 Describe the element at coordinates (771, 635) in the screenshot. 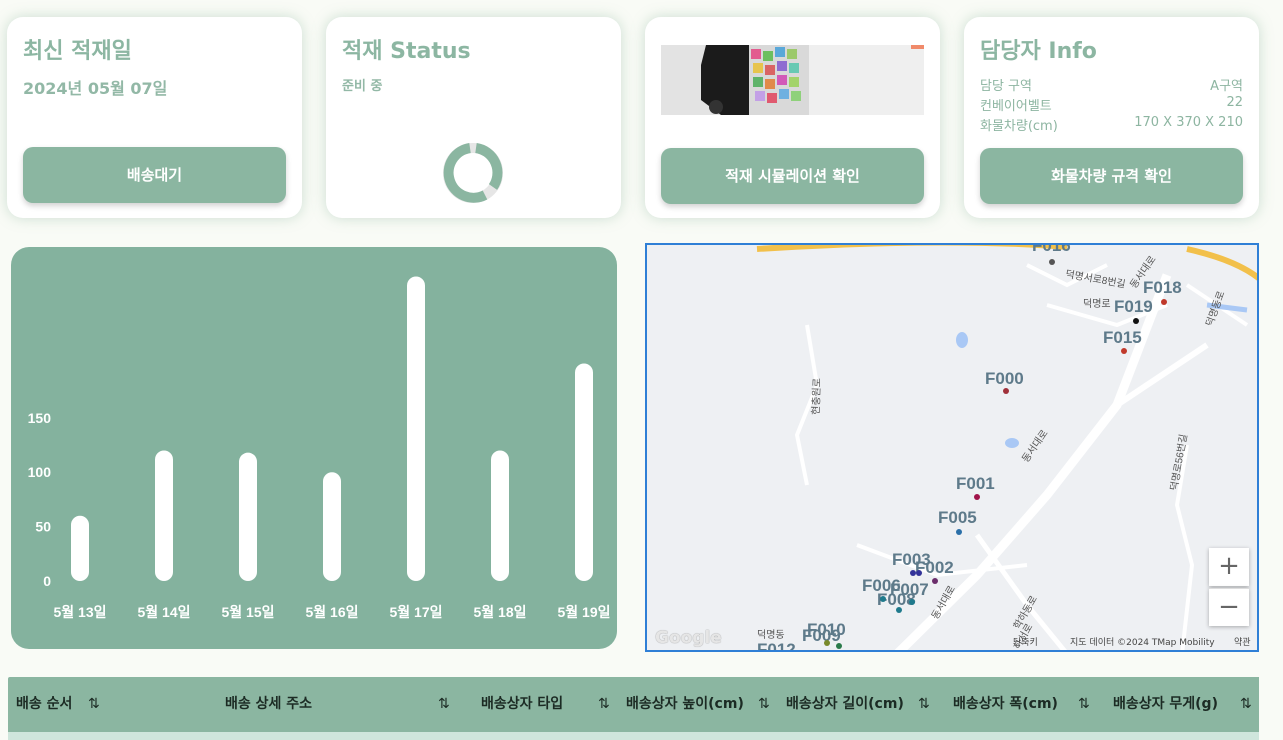

I see `map-road-label: 덕명동` at that location.